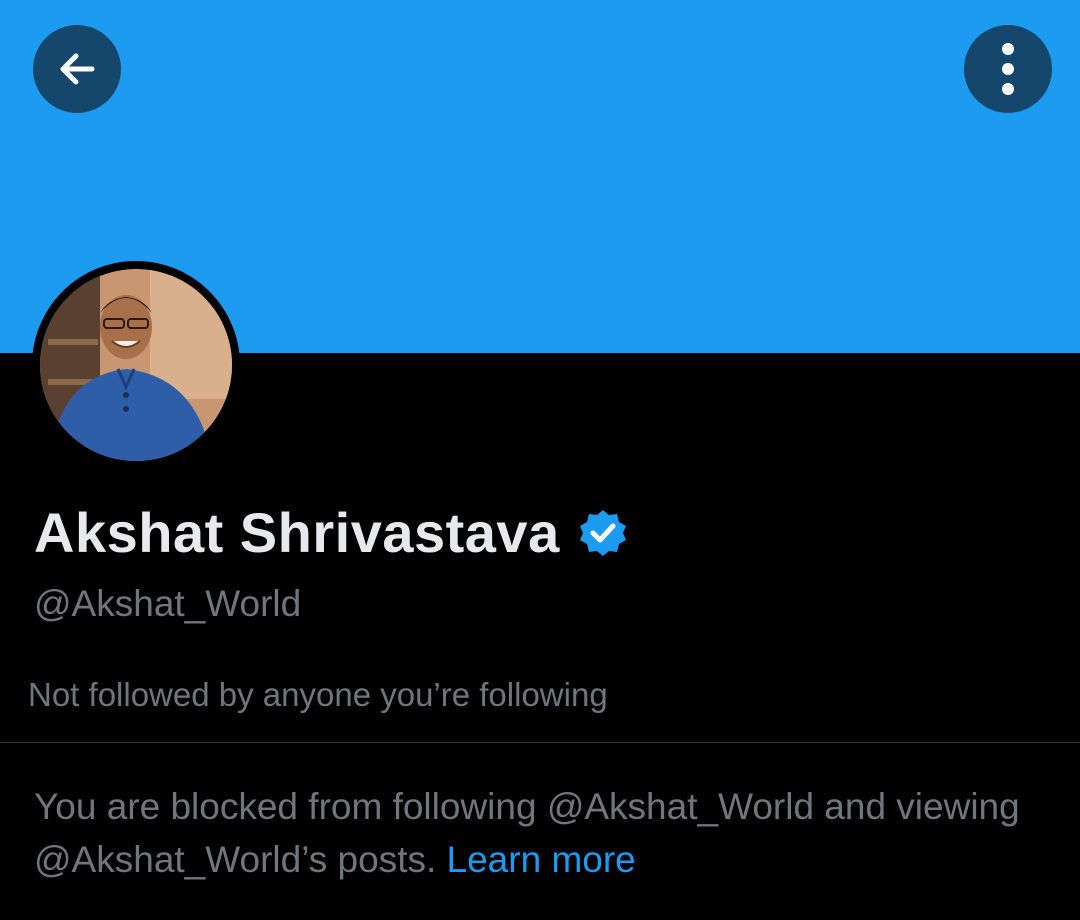 This screenshot has width=1080, height=920. I want to click on display-name: Akshat Shrivastava, so click(297, 532).